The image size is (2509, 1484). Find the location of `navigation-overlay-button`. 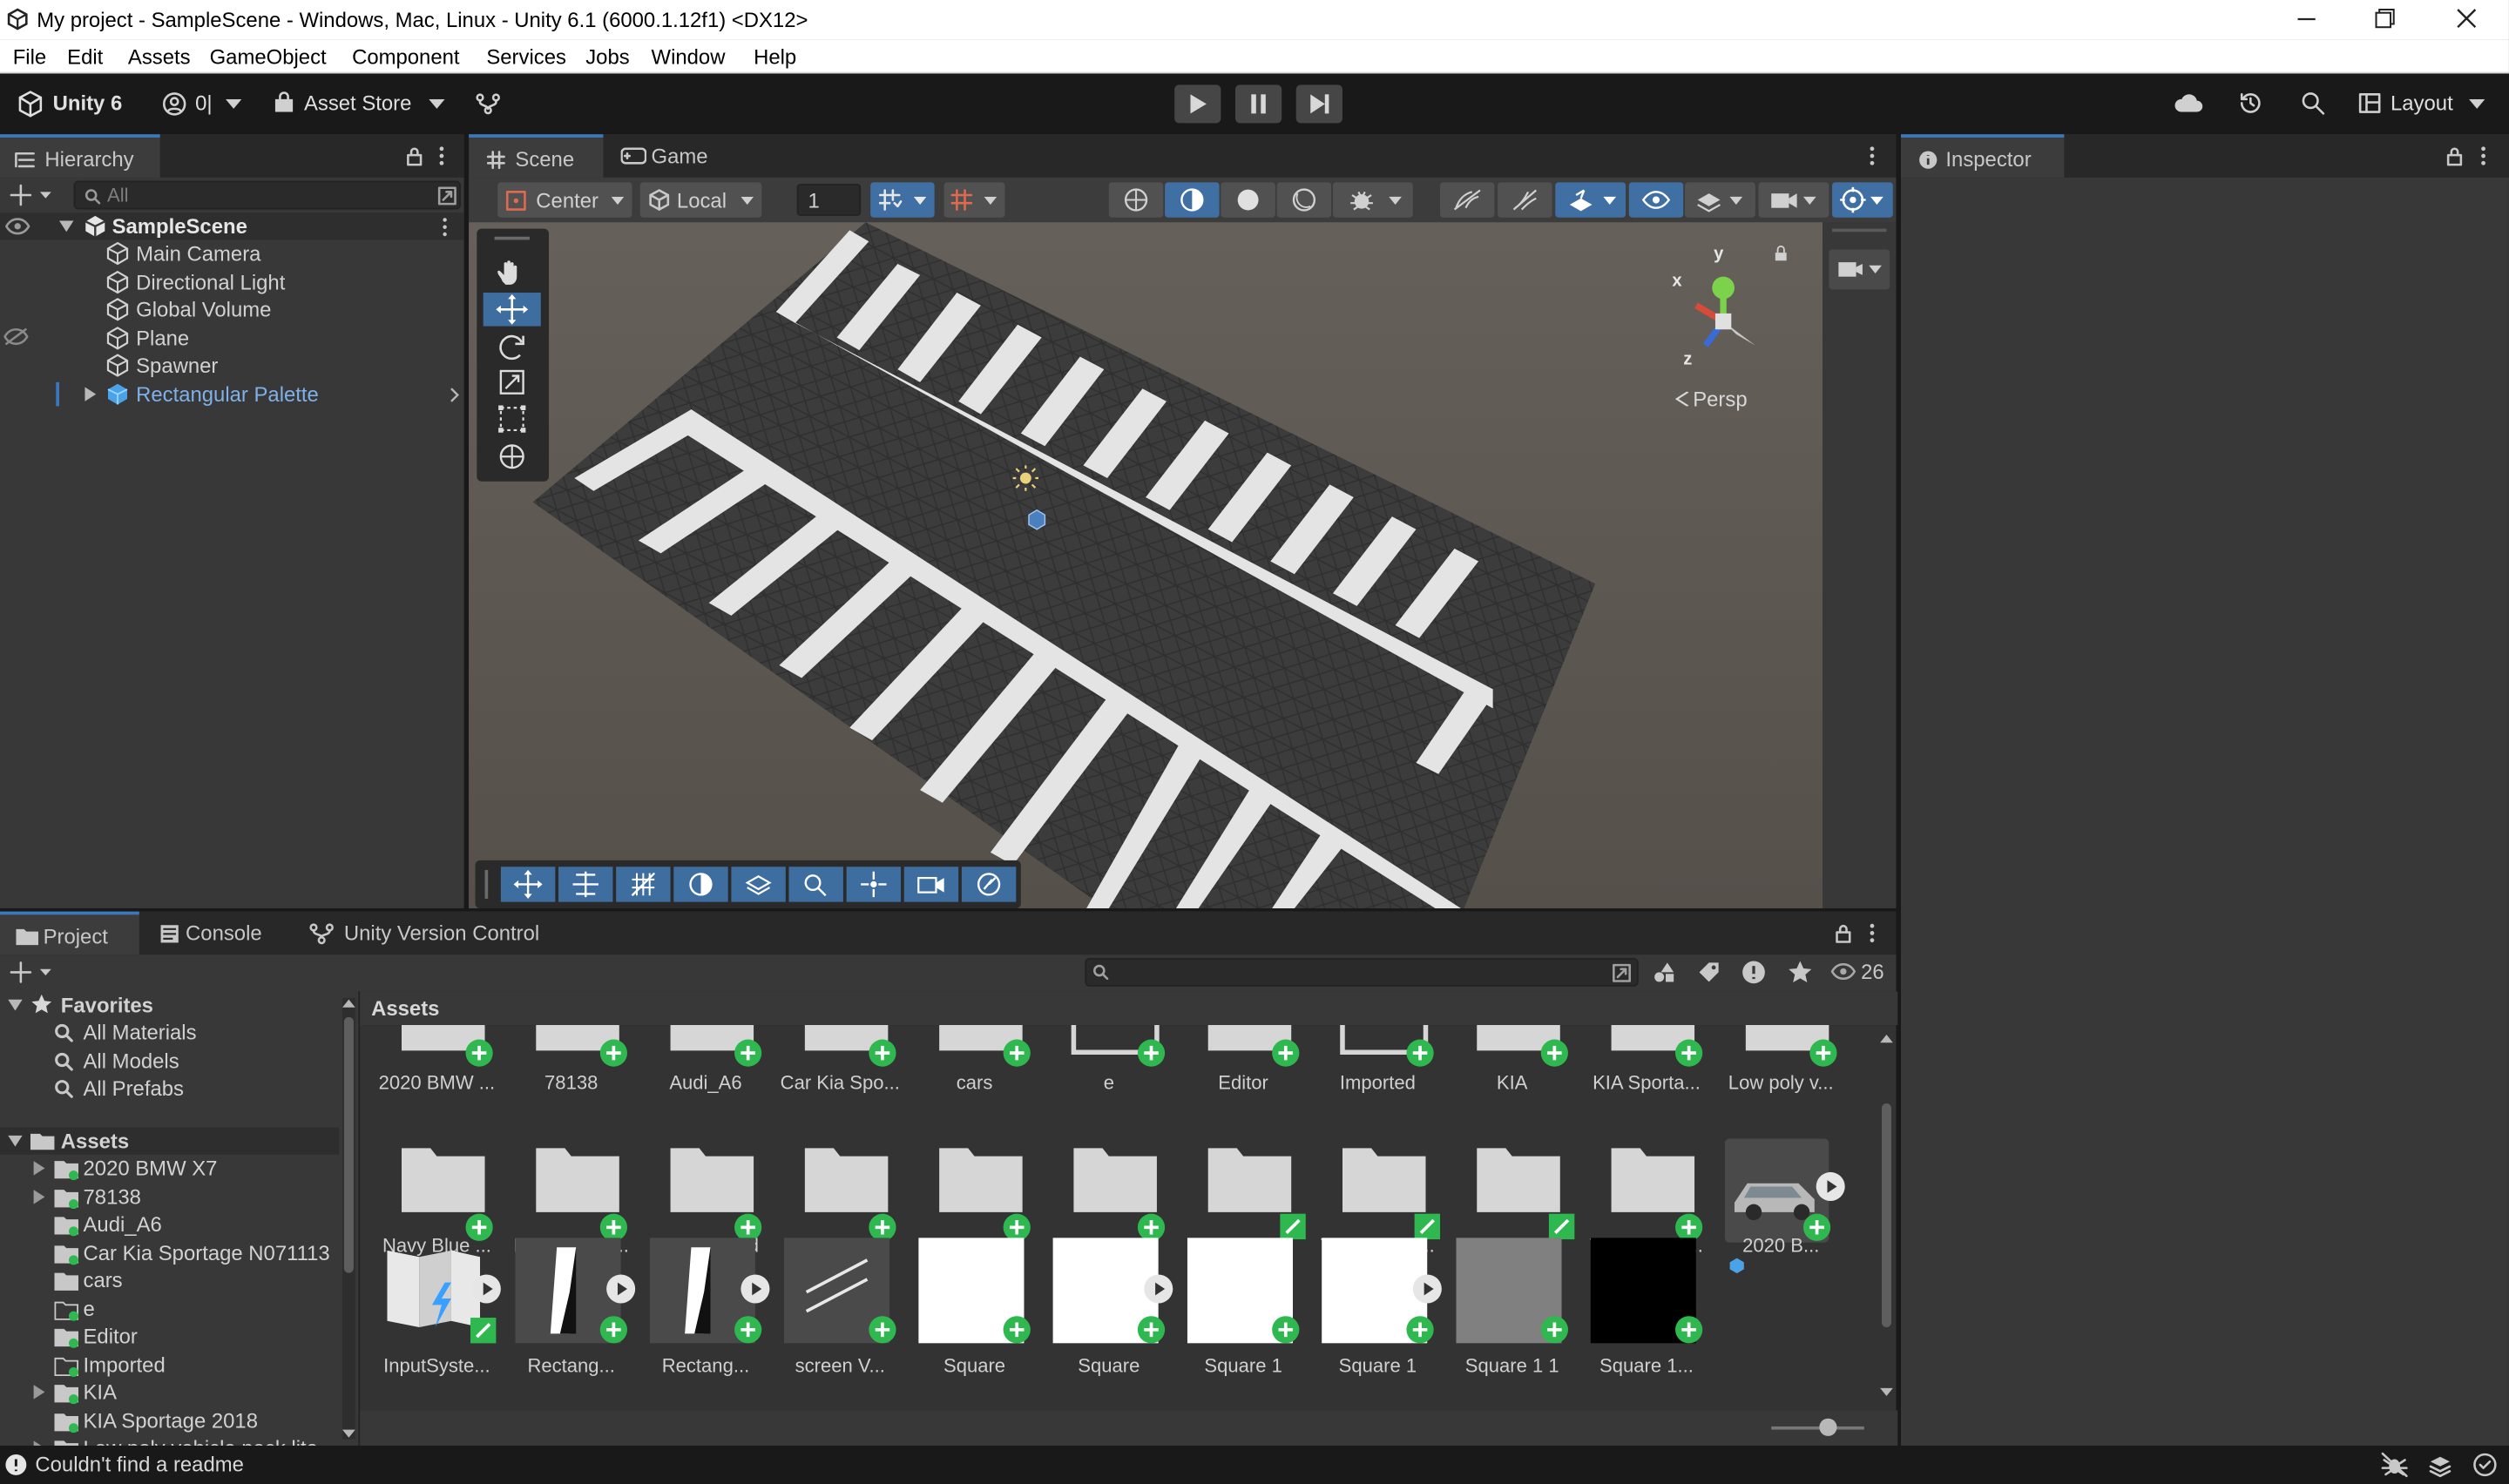

navigation-overlay-button is located at coordinates (989, 885).